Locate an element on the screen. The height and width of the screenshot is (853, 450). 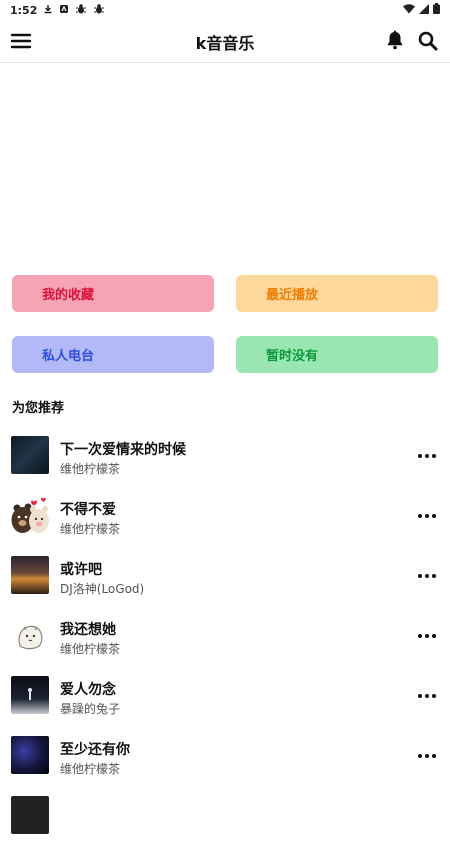
song-artist: DJ洛神(LoGod) is located at coordinates (102, 589).